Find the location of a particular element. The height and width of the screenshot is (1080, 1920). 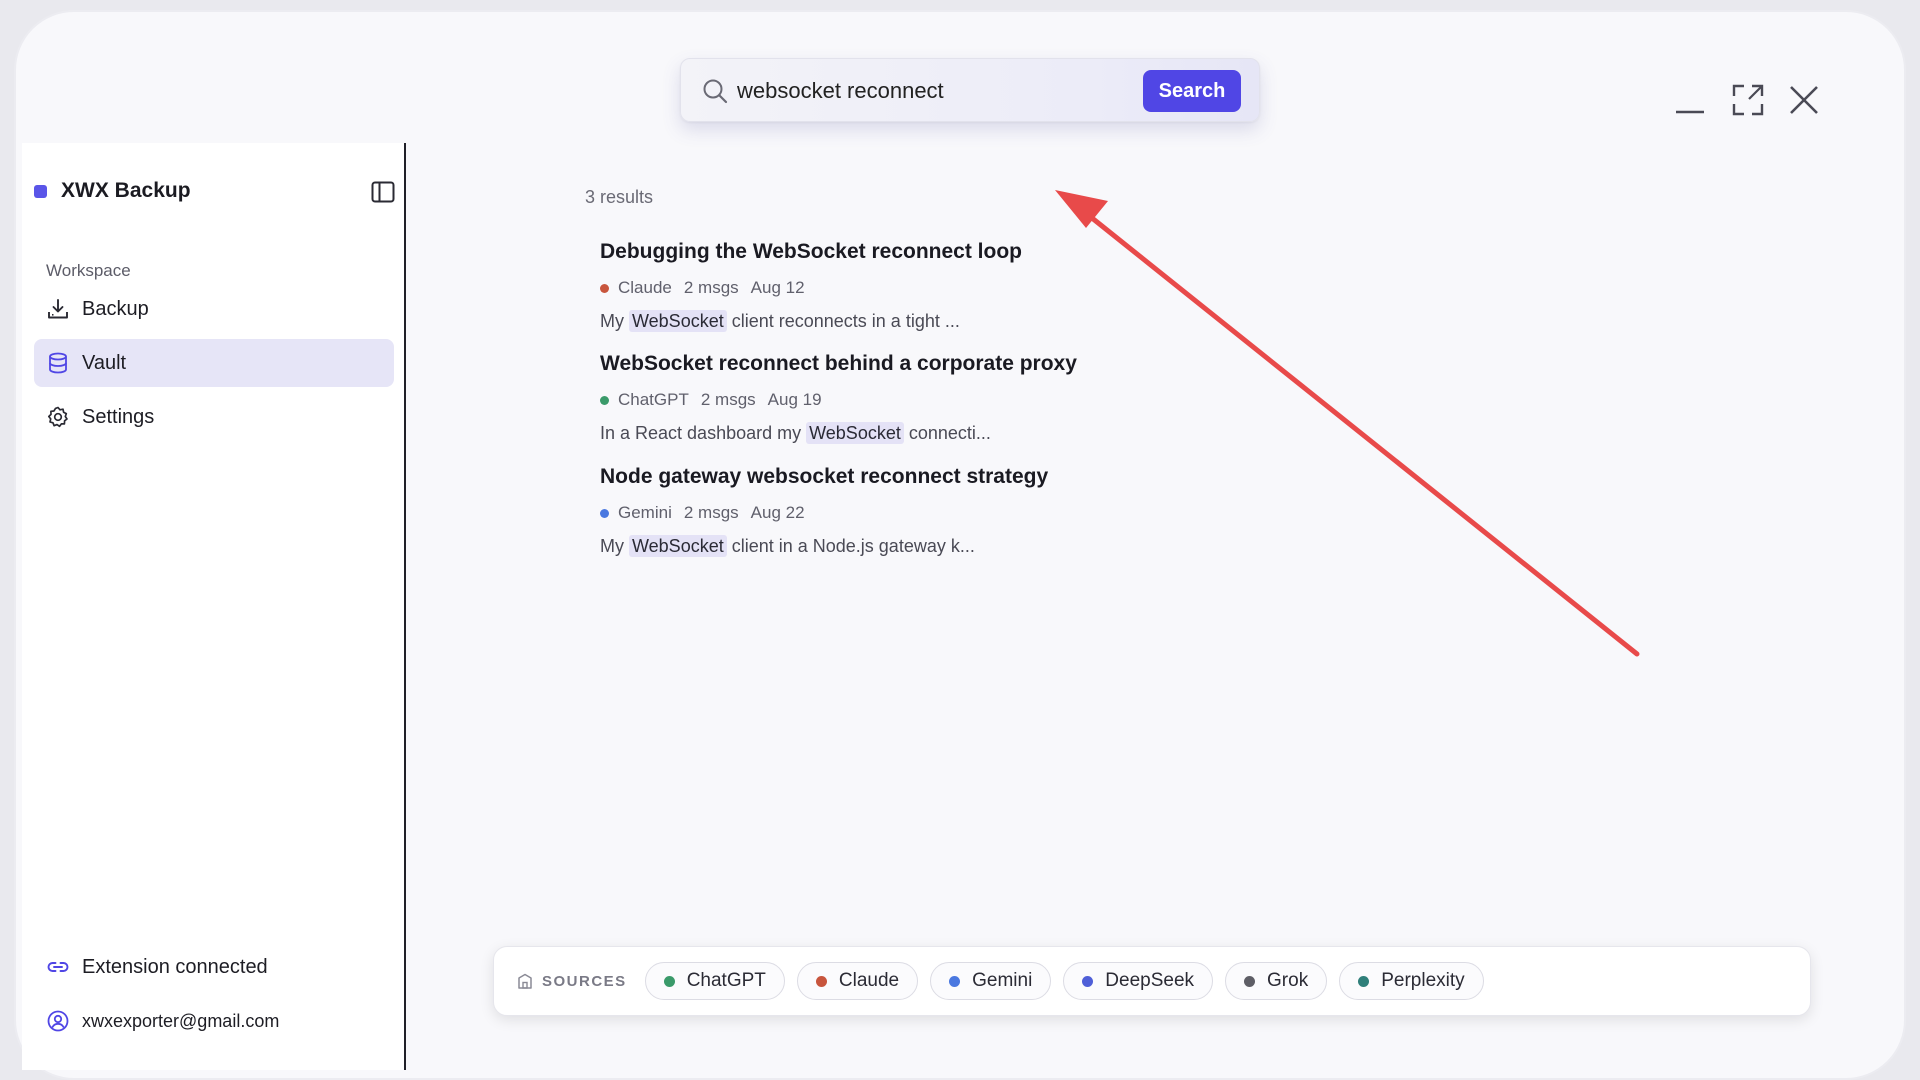

building-icon is located at coordinates (525, 981).